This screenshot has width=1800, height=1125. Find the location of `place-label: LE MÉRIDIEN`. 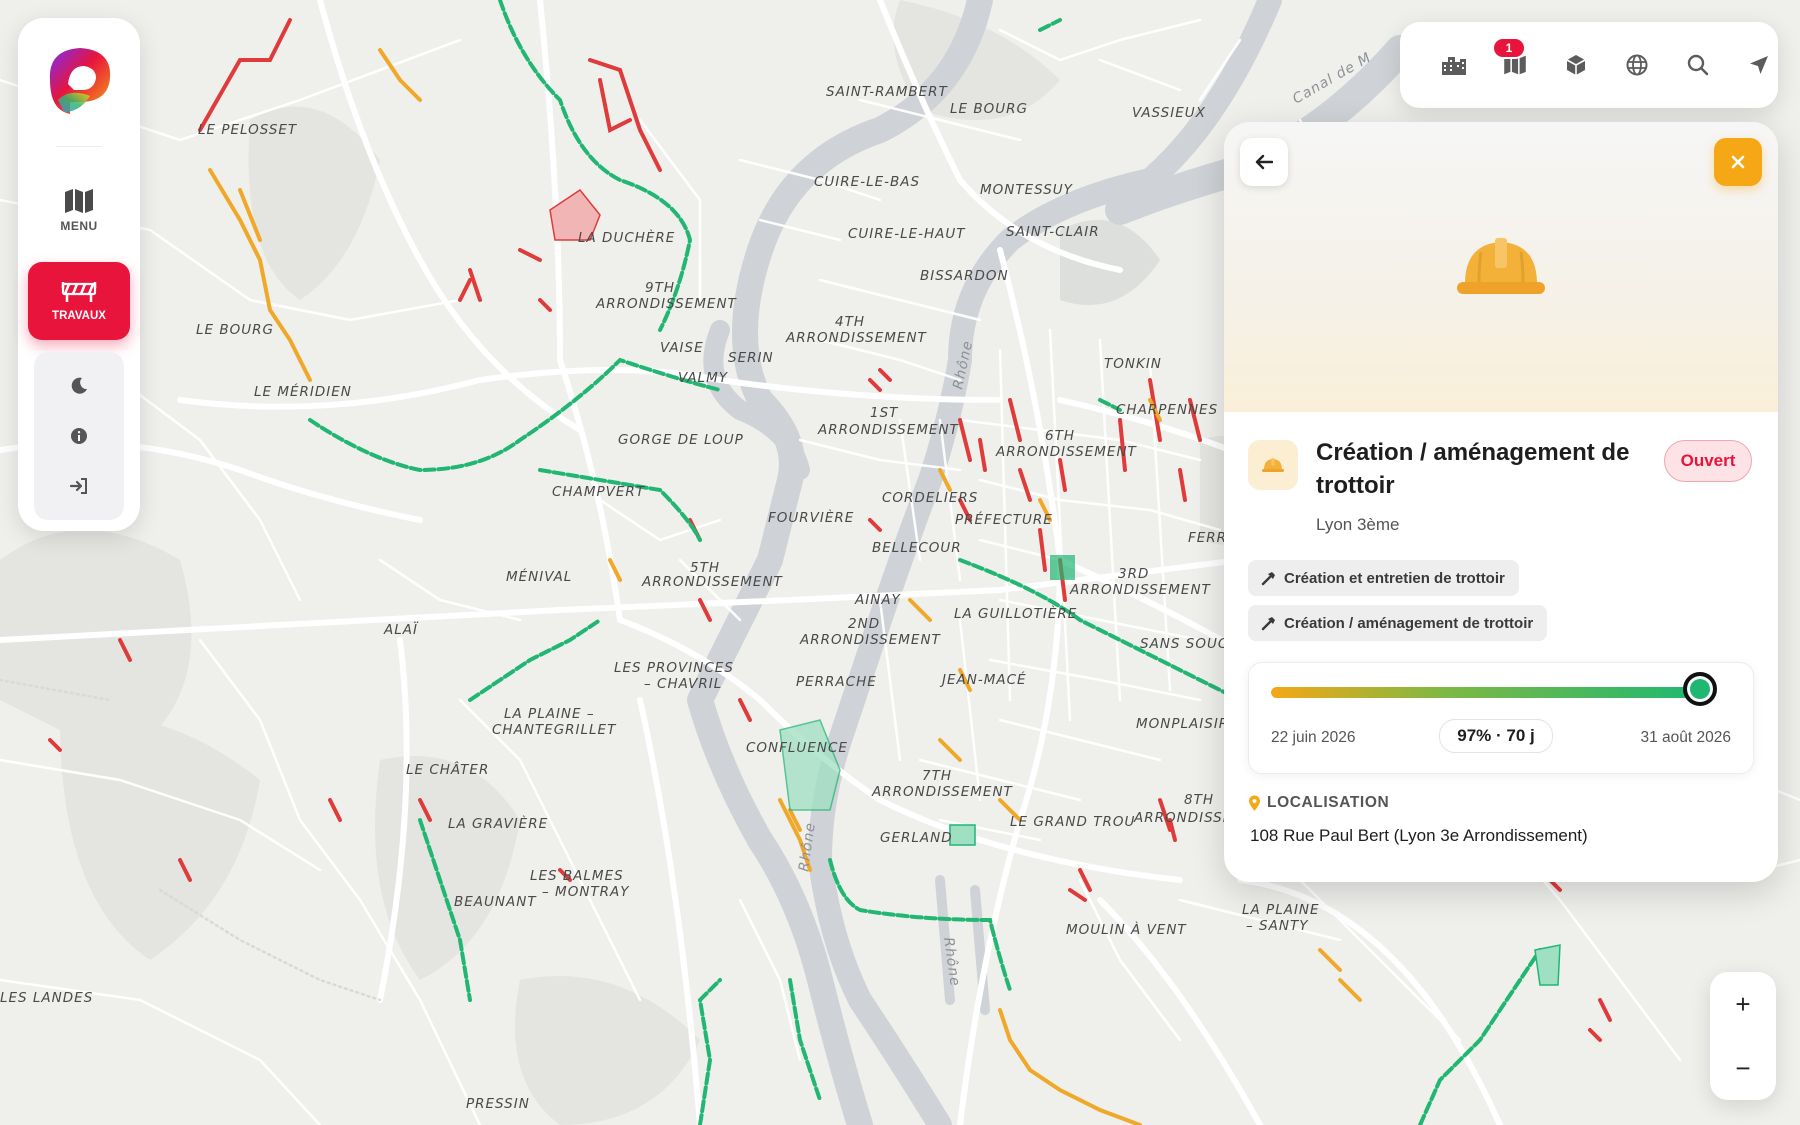

place-label: LE MÉRIDIEN is located at coordinates (303, 391).